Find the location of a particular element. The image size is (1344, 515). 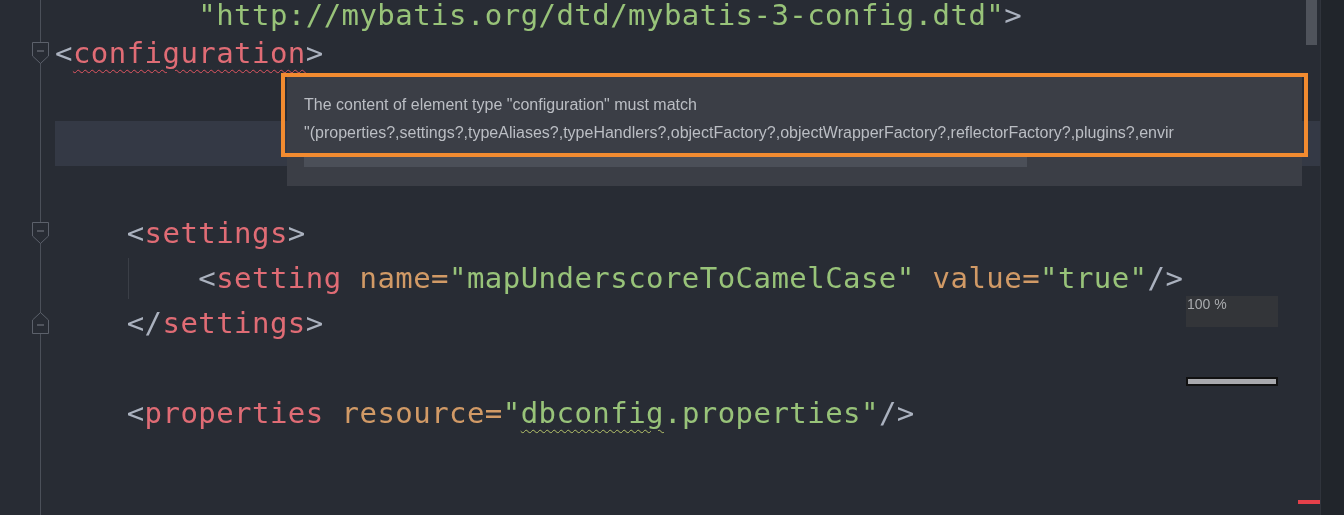

zoom-label: 100 % is located at coordinates (1232, 311).